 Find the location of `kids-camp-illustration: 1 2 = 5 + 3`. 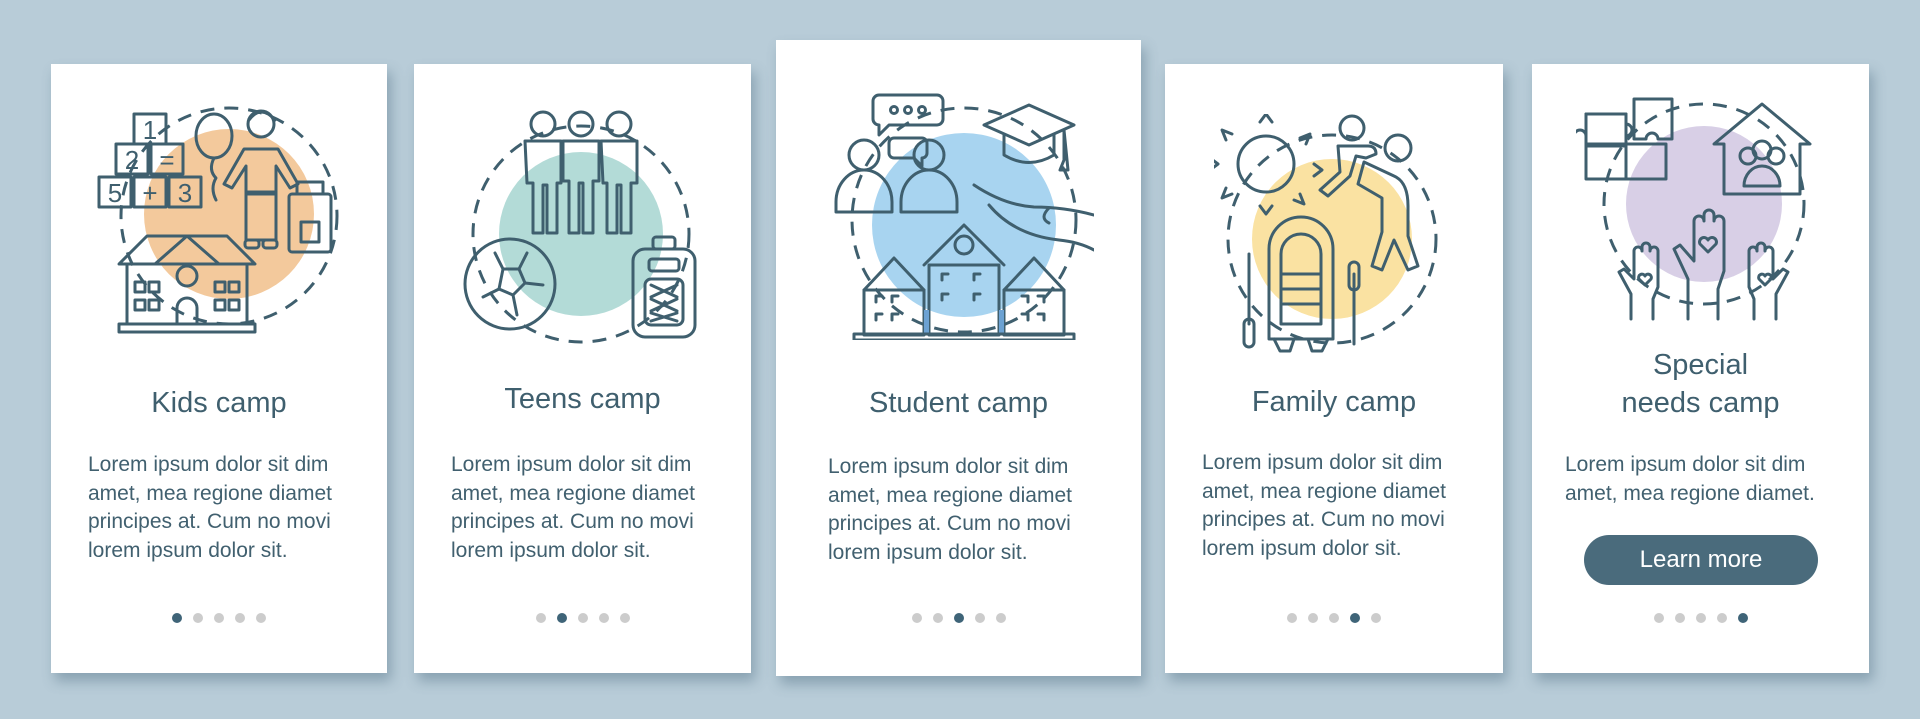

kids-camp-illustration: 1 2 = 5 + 3 is located at coordinates (219, 224).